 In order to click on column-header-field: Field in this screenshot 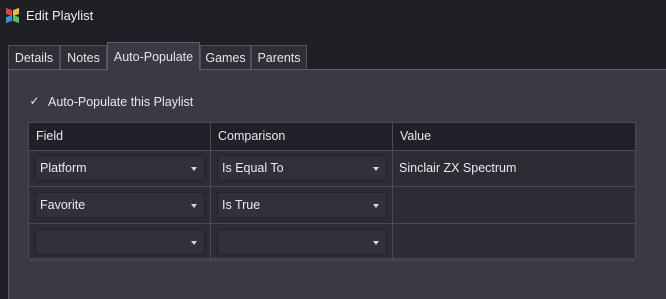, I will do `click(120, 136)`.